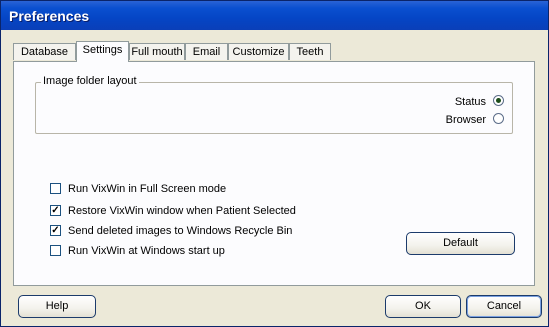 The height and width of the screenshot is (327, 549). Describe the element at coordinates (55, 230) in the screenshot. I see `recycle-bin-checkbox: ✓` at that location.